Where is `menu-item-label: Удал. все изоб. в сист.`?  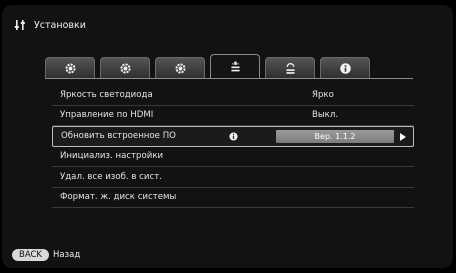
menu-item-label: Удал. все изоб. в сист. is located at coordinates (111, 176).